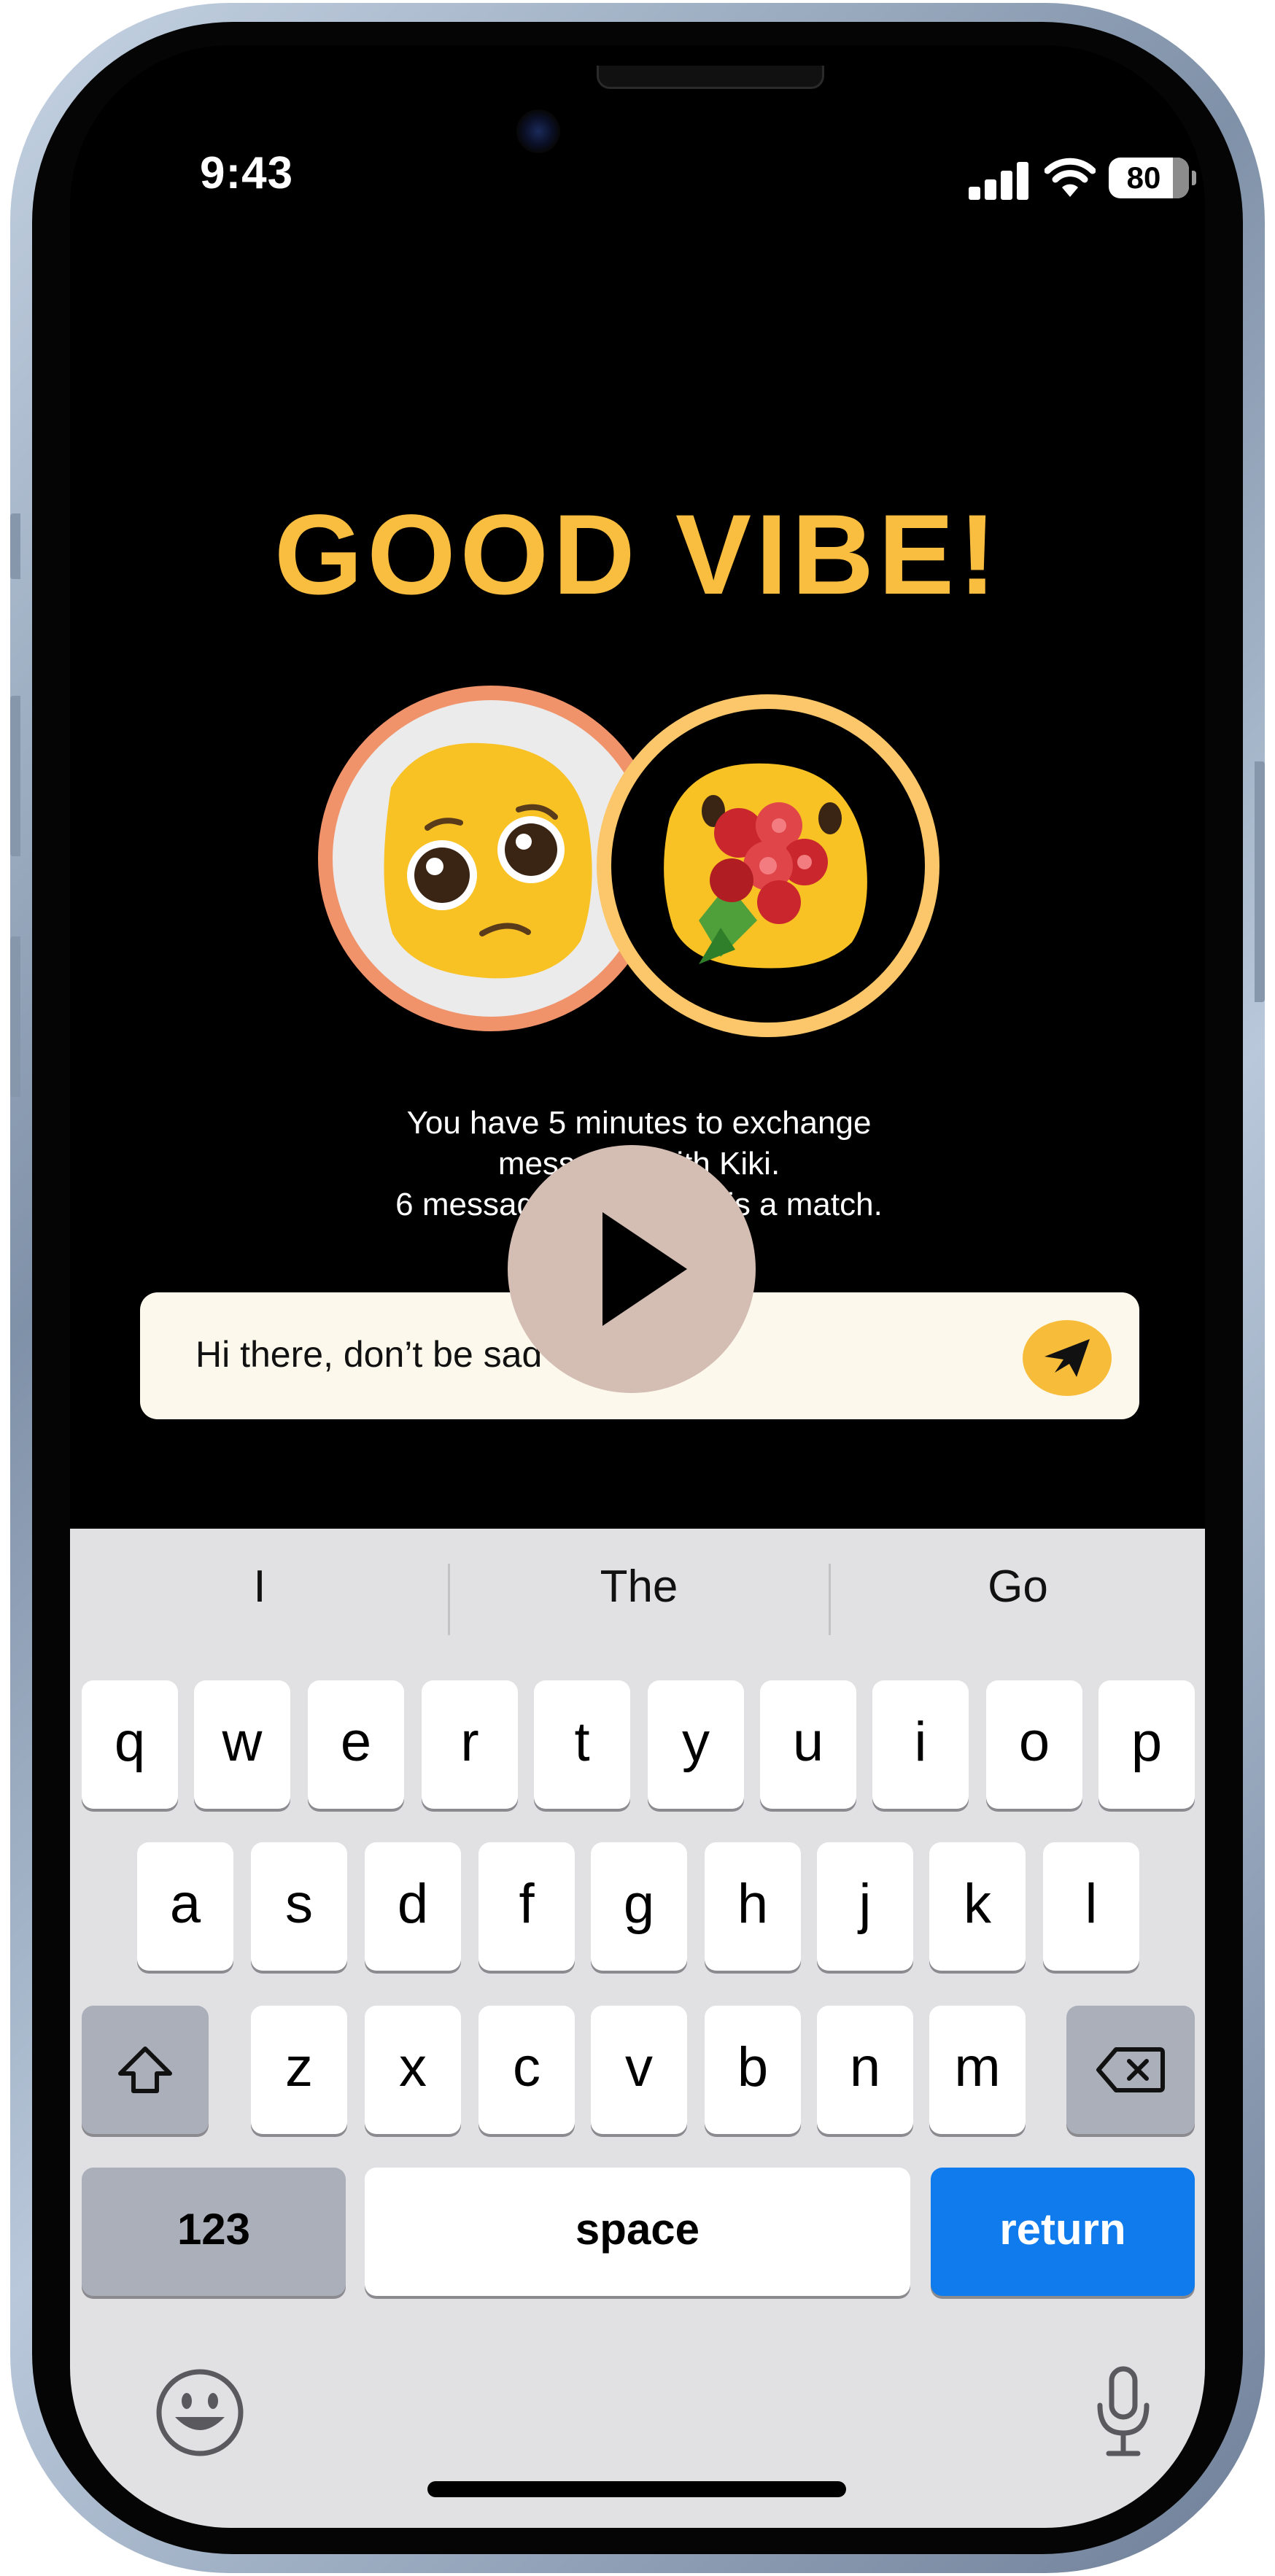  What do you see at coordinates (1034, 1745) in the screenshot?
I see `key-o: o` at bounding box center [1034, 1745].